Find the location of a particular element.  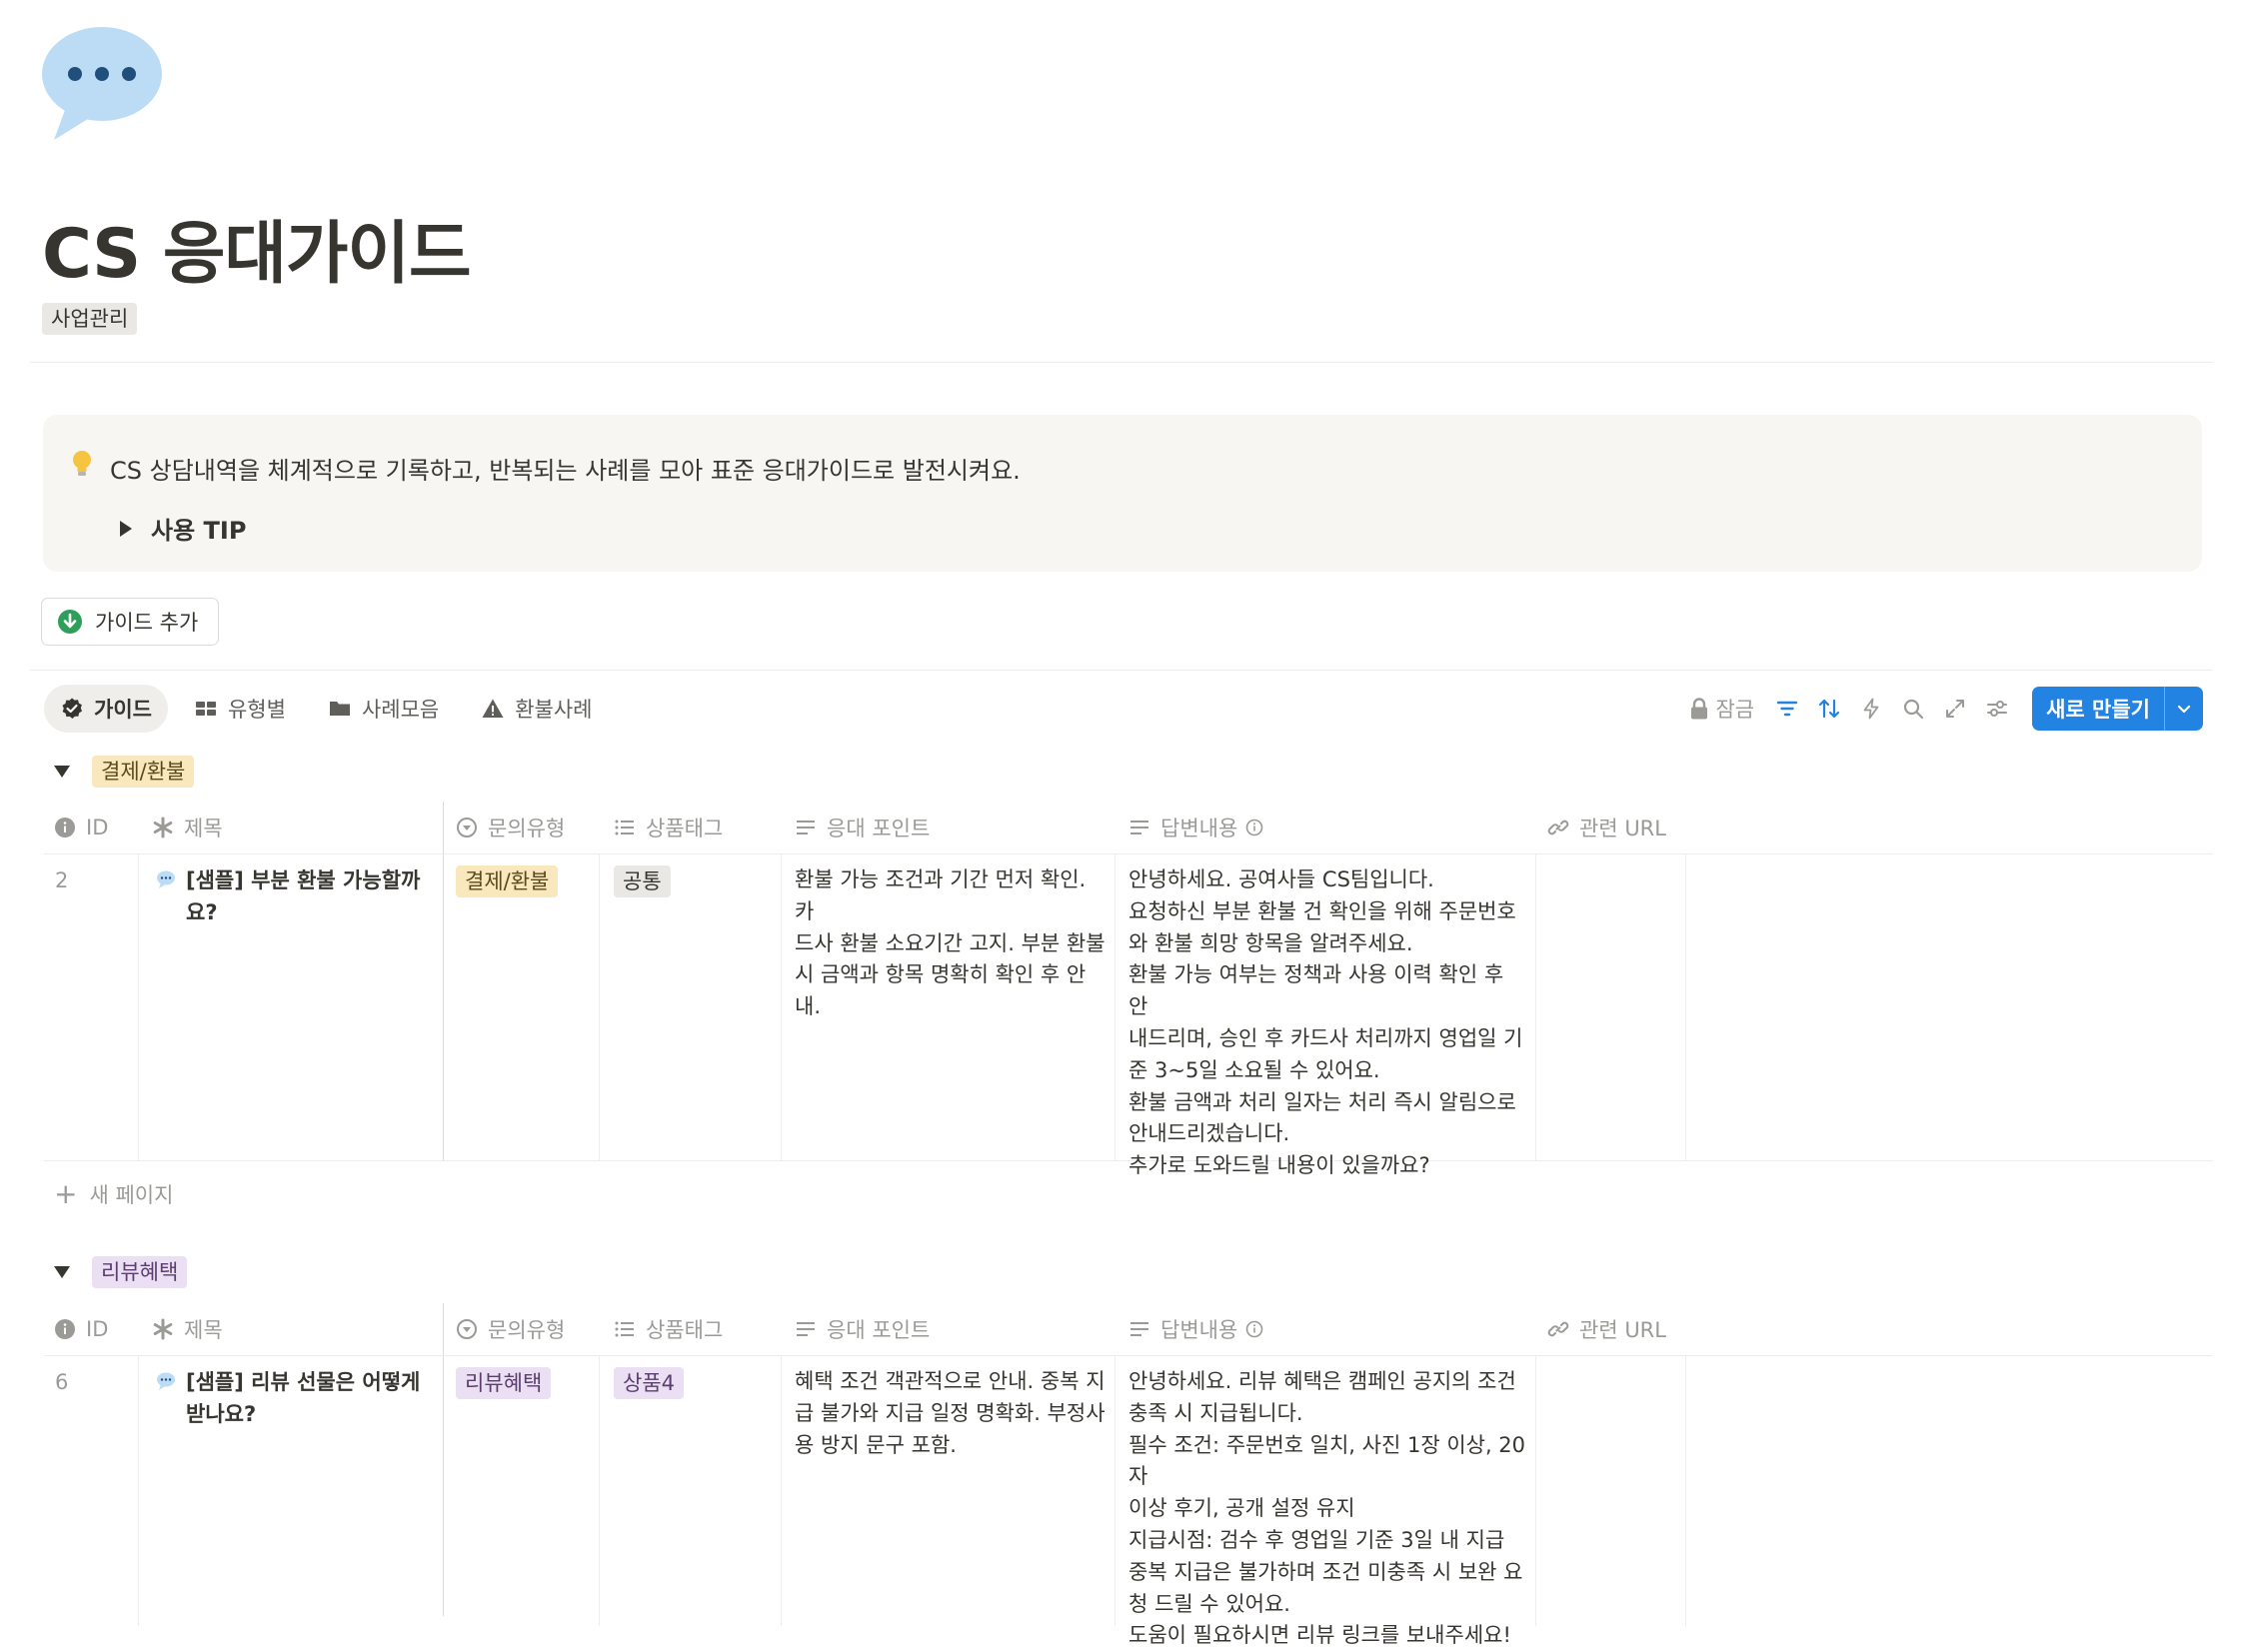

chevron-down-icon is located at coordinates (2184, 709).